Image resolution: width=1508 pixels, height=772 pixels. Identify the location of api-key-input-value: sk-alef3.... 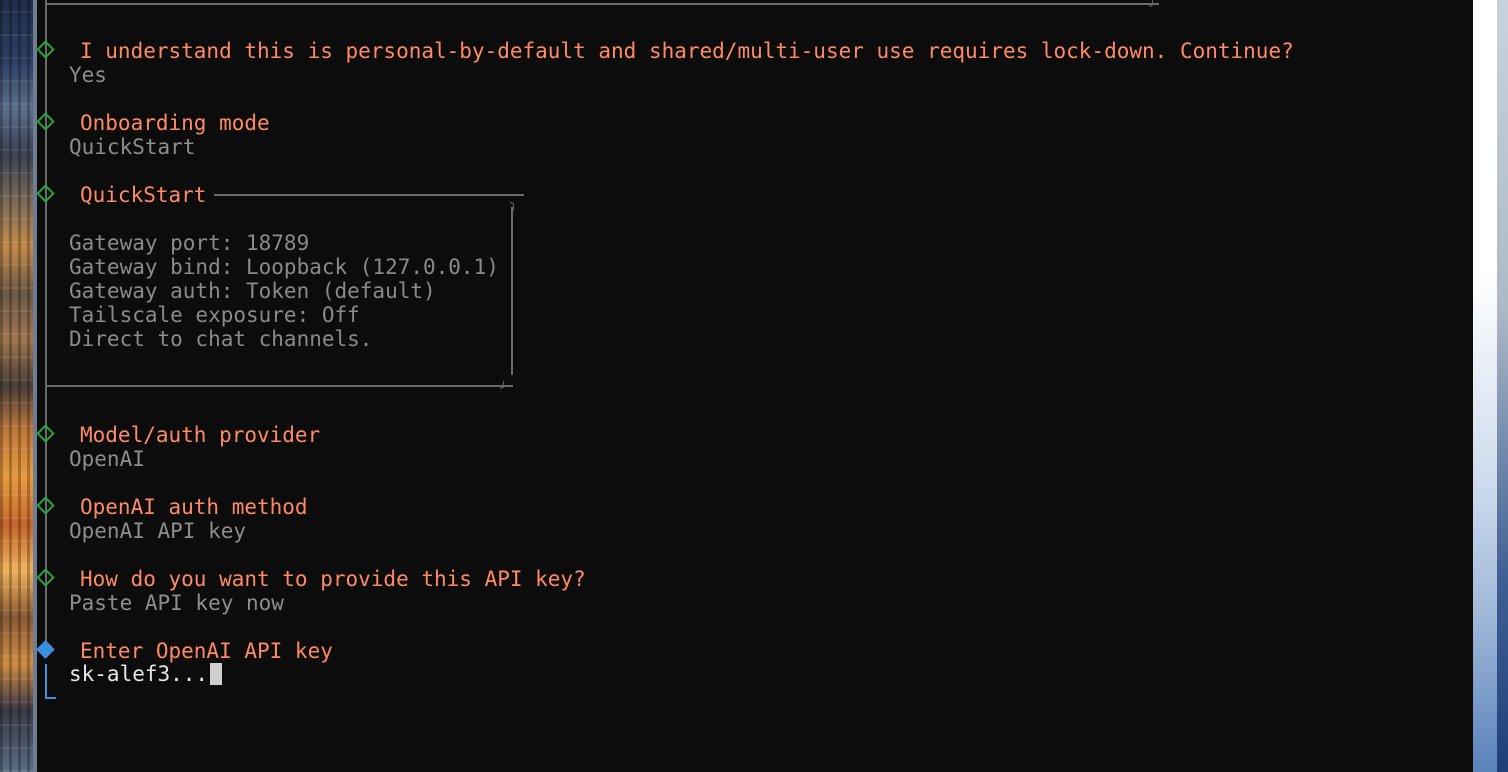
(138, 674).